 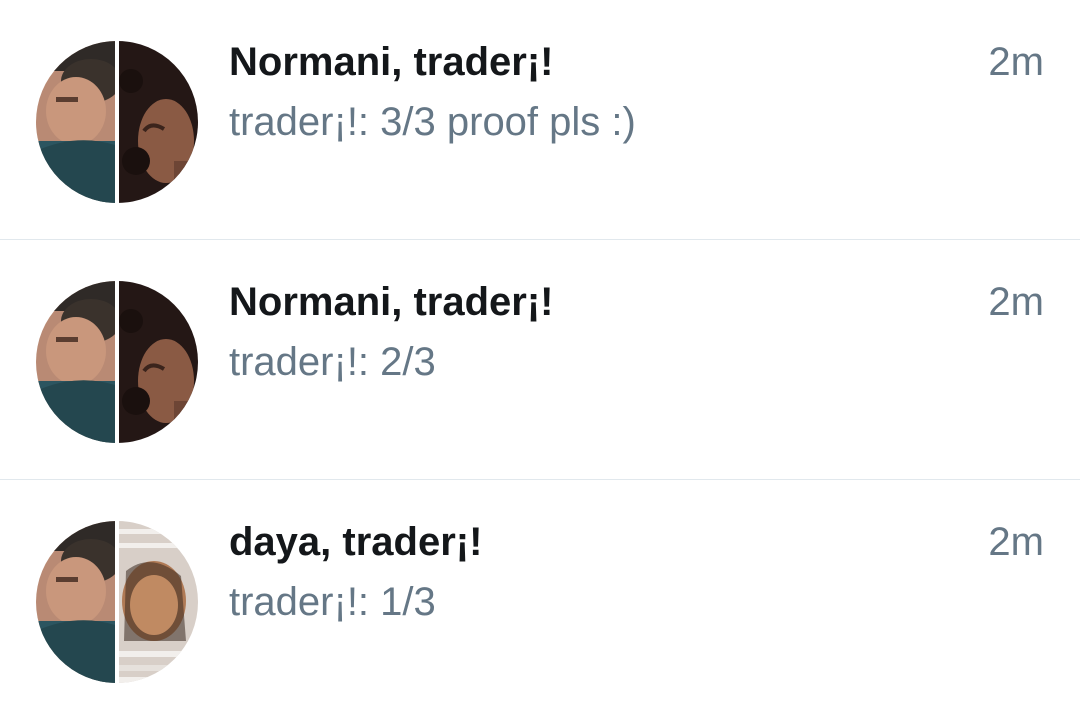 What do you see at coordinates (332, 362) in the screenshot?
I see `conversation-preview: trader¡!: 2/3` at bounding box center [332, 362].